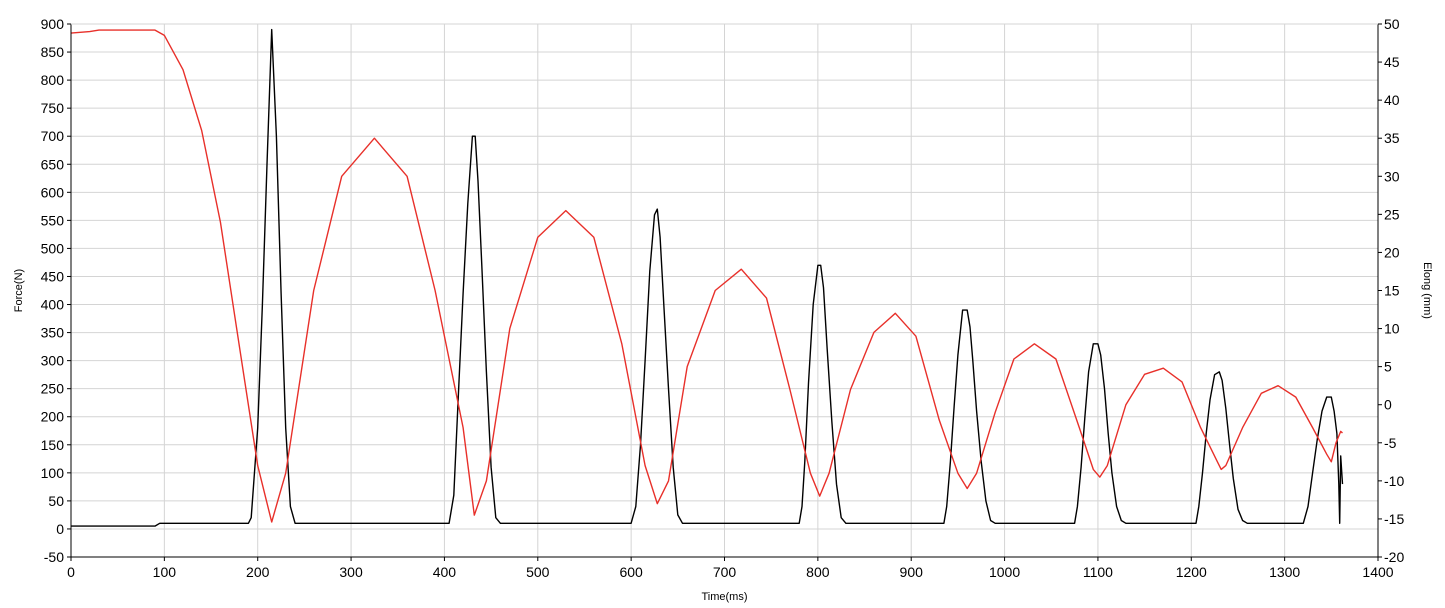  Describe the element at coordinates (1394, 481) in the screenshot. I see `y-right-tick-label: -10` at that location.